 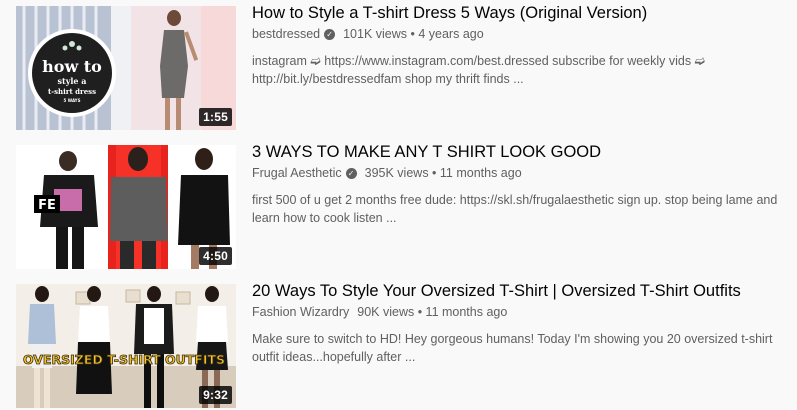 What do you see at coordinates (522, 34) in the screenshot?
I see `video-byline: bestdressed ✓ 101K views • 4 years ago` at bounding box center [522, 34].